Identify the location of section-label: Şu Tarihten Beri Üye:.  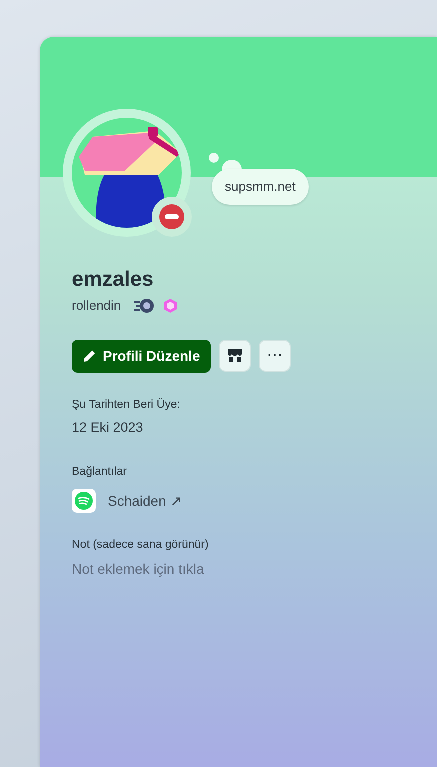
(127, 405).